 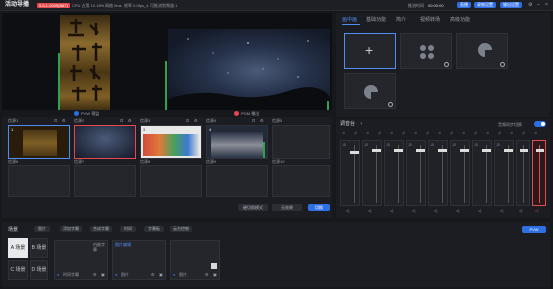 I want to click on pip-layout-grid, so click(x=426, y=51).